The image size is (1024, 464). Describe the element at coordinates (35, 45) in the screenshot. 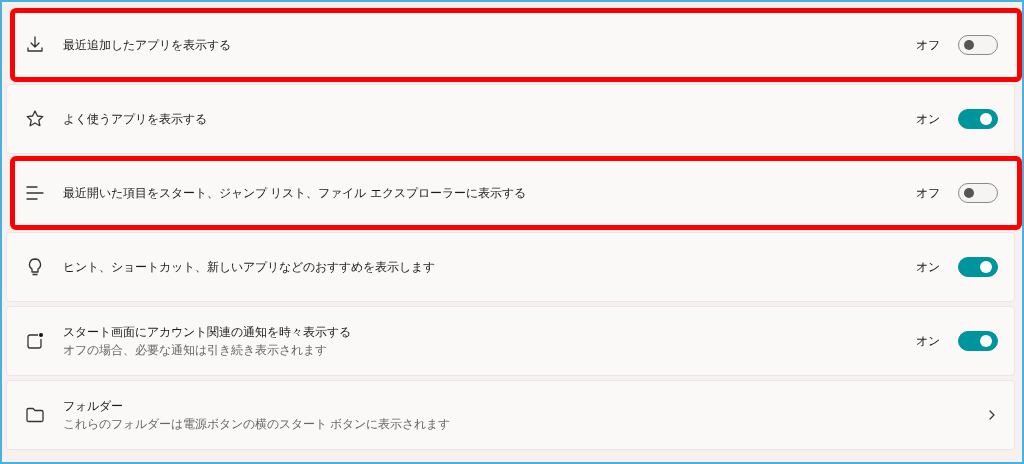

I see `download-icon` at that location.